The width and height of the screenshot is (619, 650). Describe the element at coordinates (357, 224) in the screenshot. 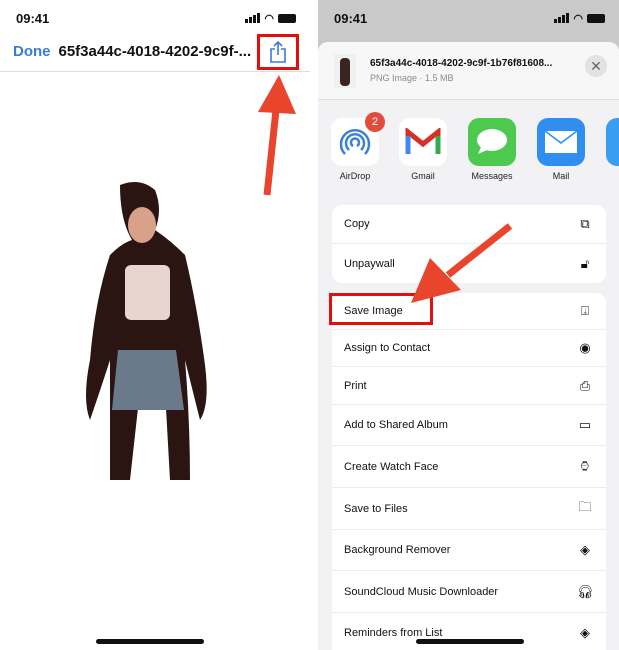

I see `action-label: Copy` at that location.